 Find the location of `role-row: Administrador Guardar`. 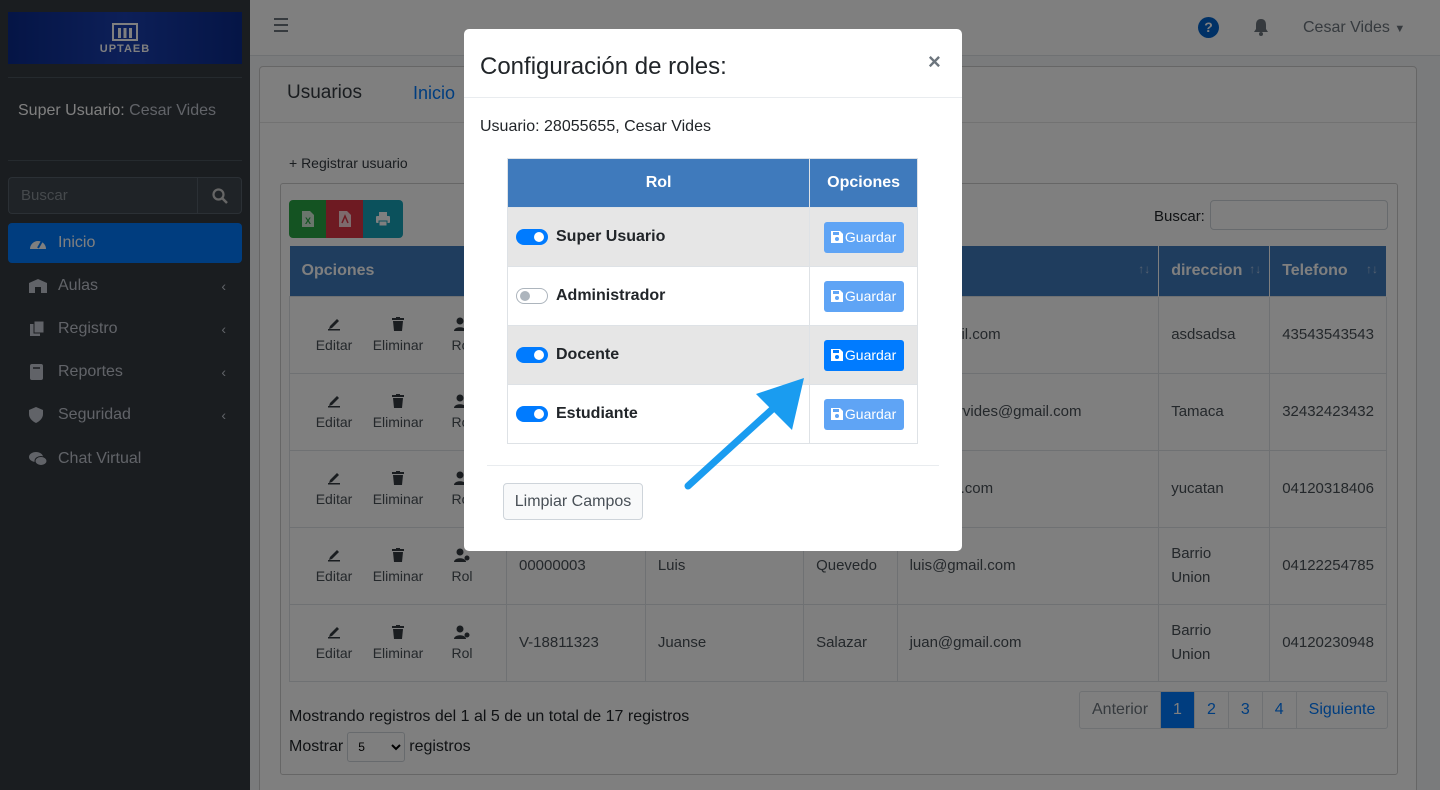

role-row: Administrador Guardar is located at coordinates (712, 296).